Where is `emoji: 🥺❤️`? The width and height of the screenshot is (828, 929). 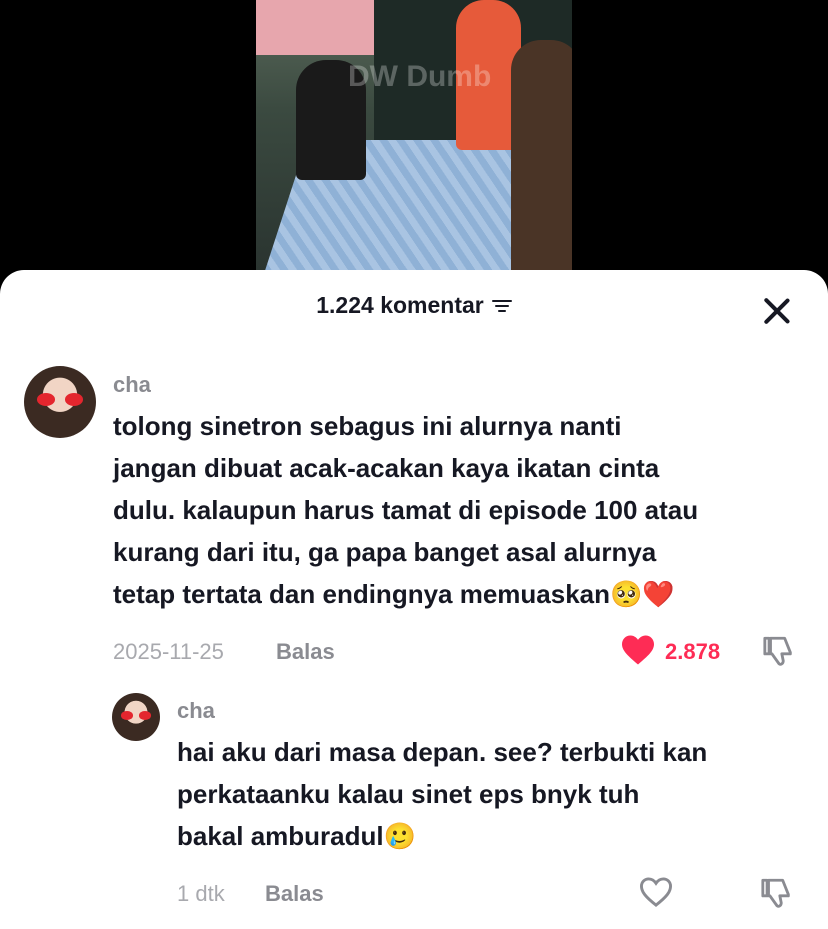
emoji: 🥺❤️ is located at coordinates (642, 594).